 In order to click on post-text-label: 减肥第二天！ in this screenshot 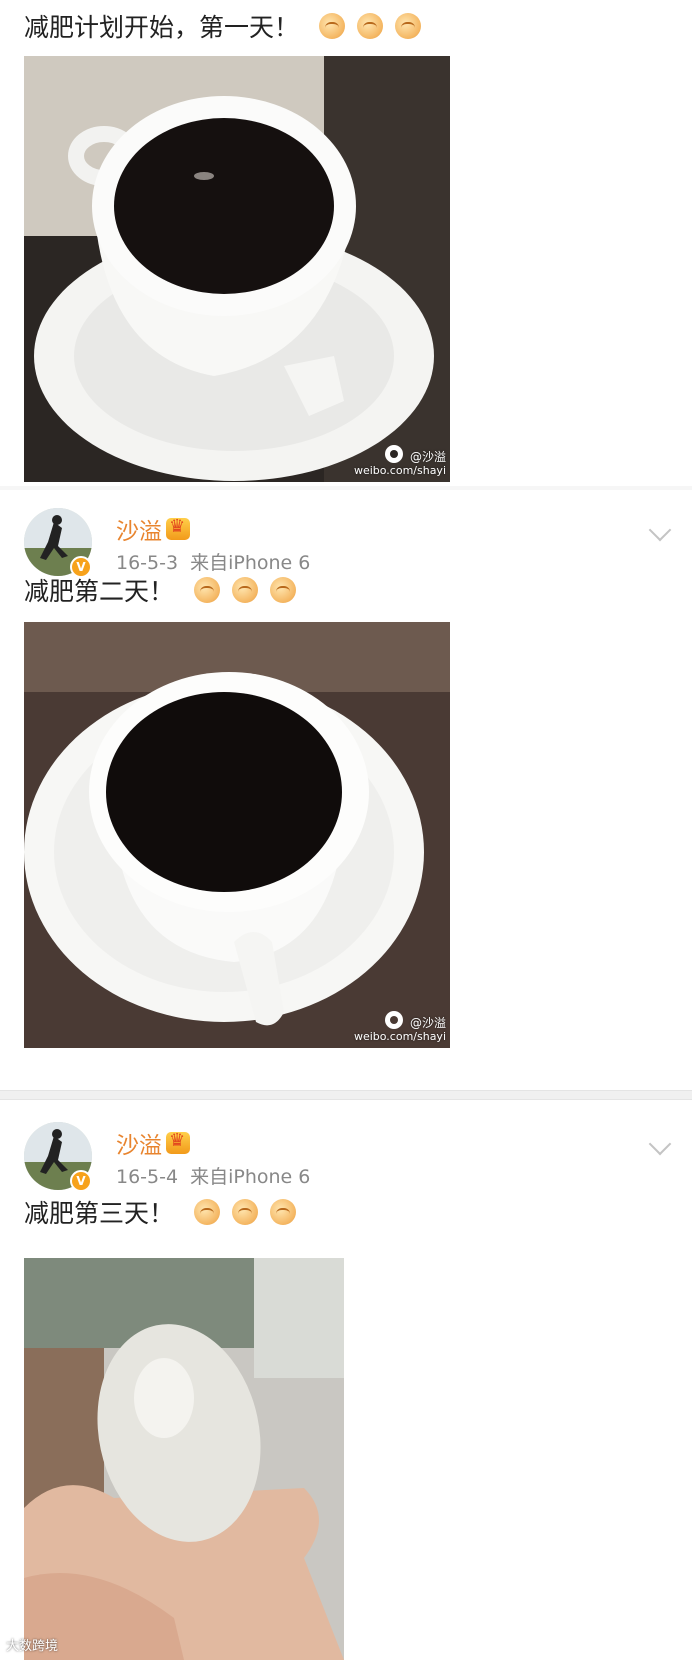, I will do `click(99, 591)`.